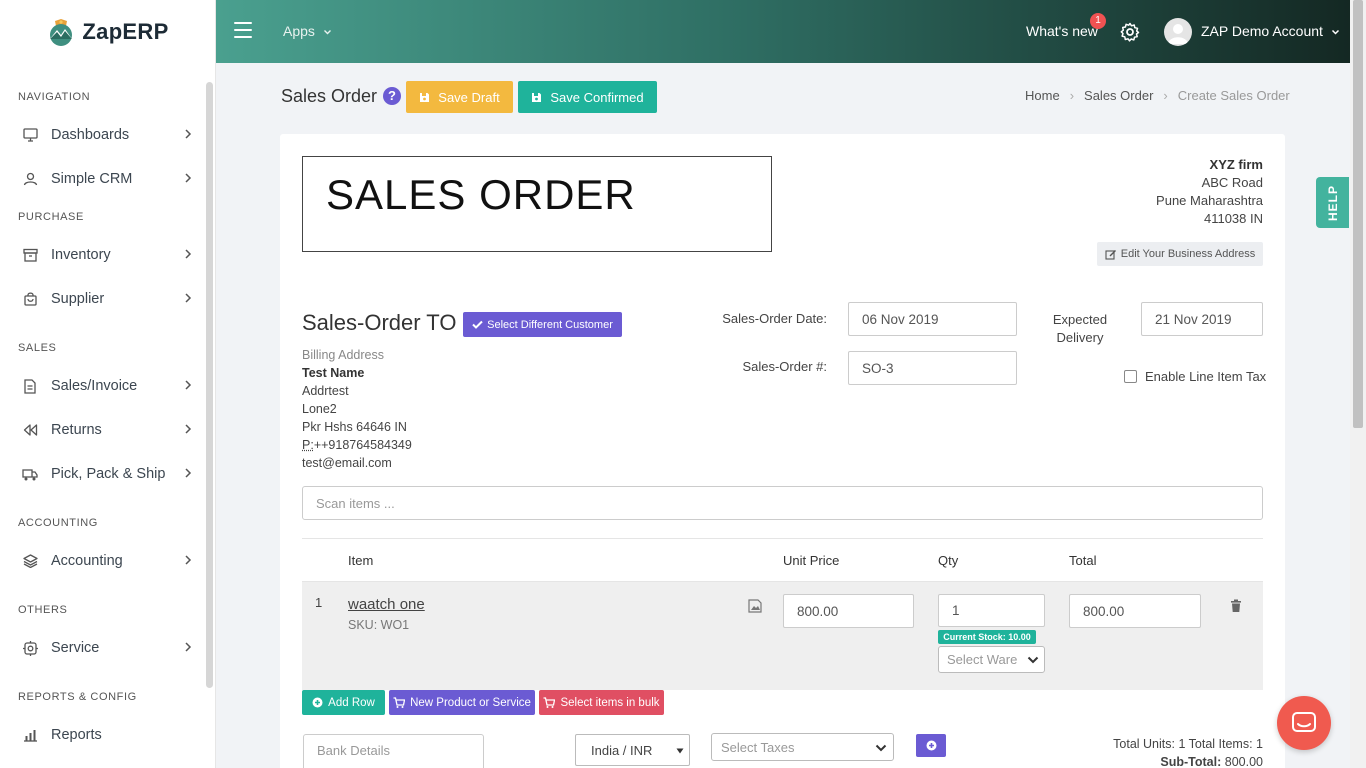 The image size is (1366, 768). I want to click on image-icon, so click(755, 606).